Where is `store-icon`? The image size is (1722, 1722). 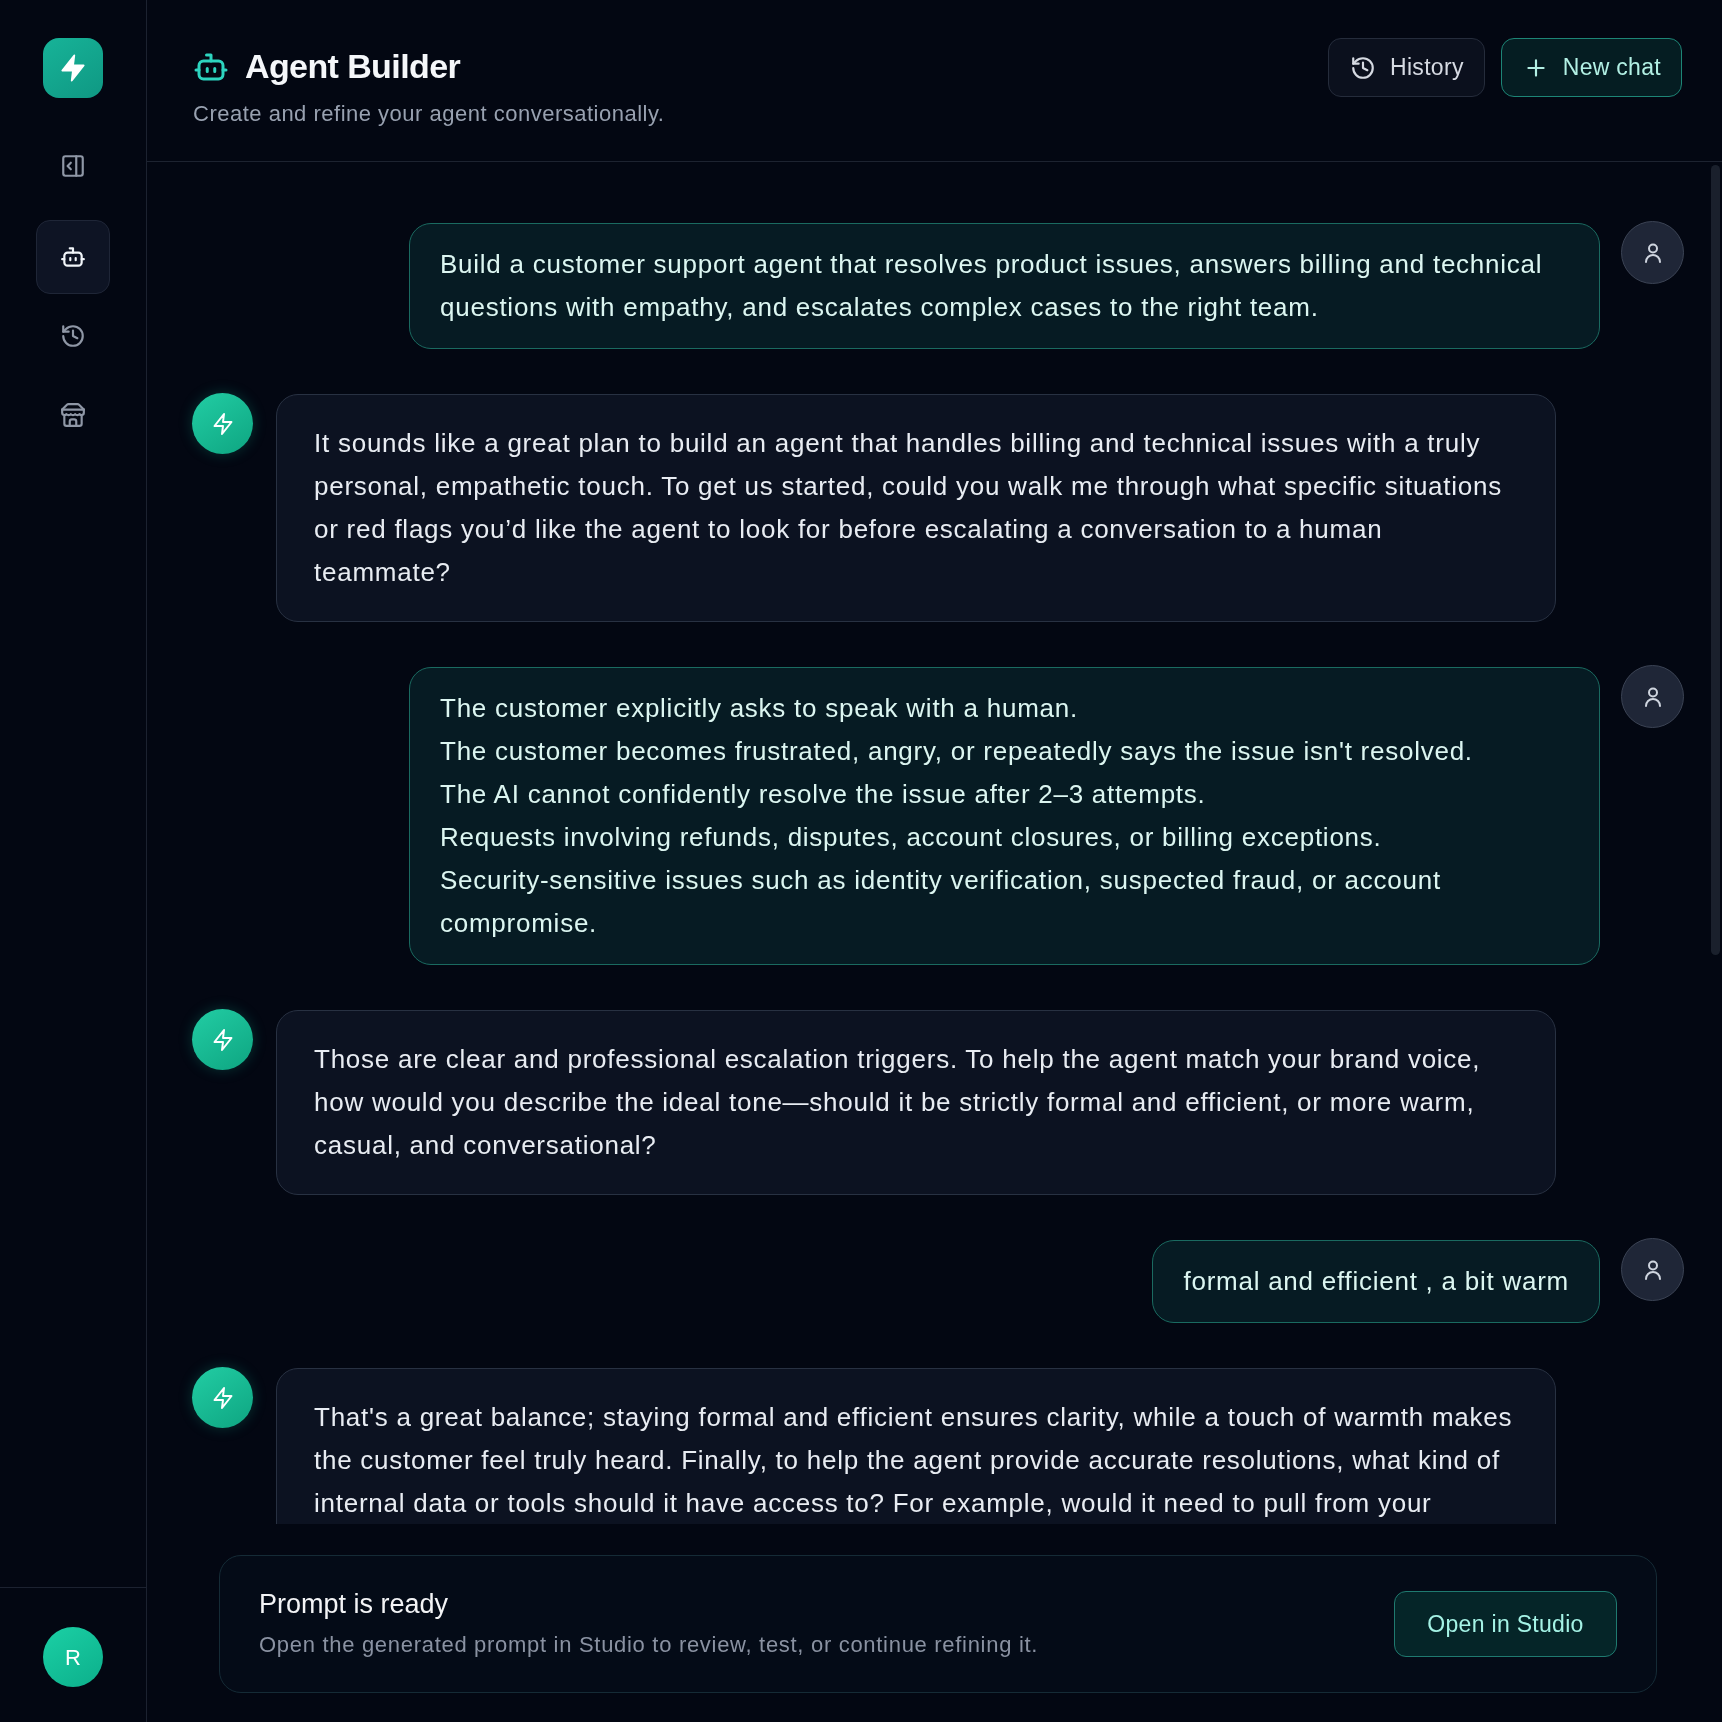 store-icon is located at coordinates (73, 415).